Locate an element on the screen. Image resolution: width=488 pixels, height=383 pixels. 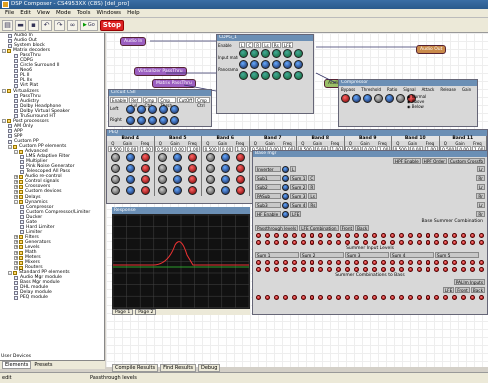
new-file-icon: ▤ is located at coordinates (7, 25).